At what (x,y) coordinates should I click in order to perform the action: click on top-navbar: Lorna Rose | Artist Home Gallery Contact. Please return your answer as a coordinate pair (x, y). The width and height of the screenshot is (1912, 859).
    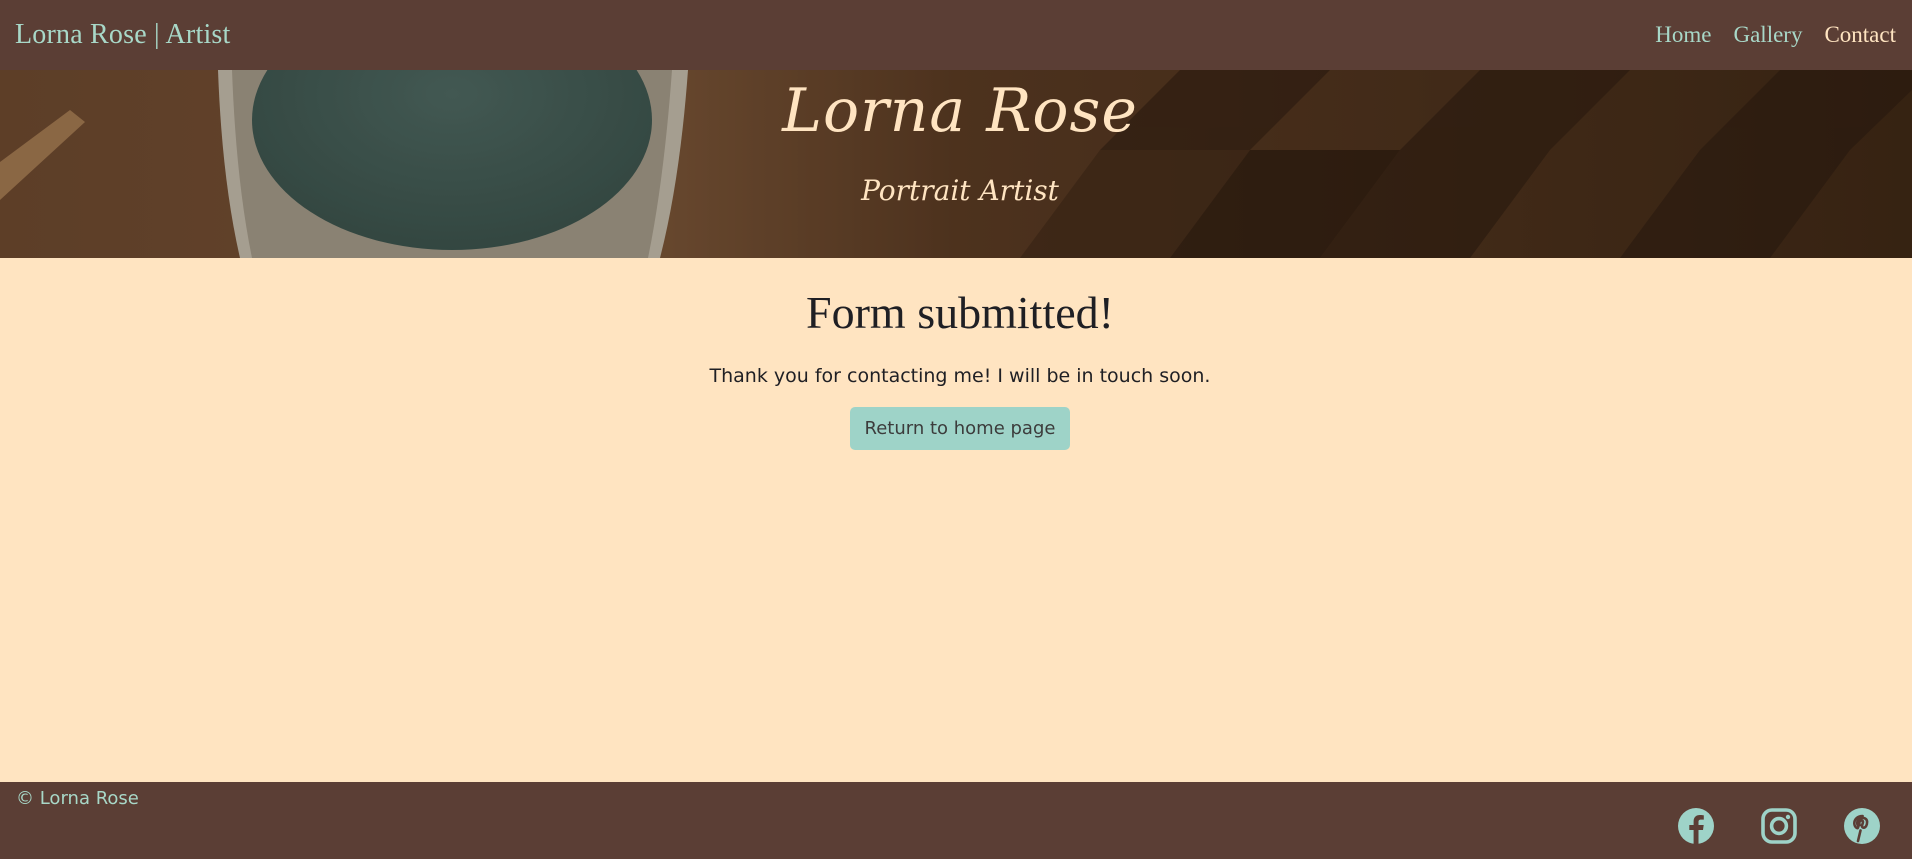
    Looking at the image, I should click on (956, 35).